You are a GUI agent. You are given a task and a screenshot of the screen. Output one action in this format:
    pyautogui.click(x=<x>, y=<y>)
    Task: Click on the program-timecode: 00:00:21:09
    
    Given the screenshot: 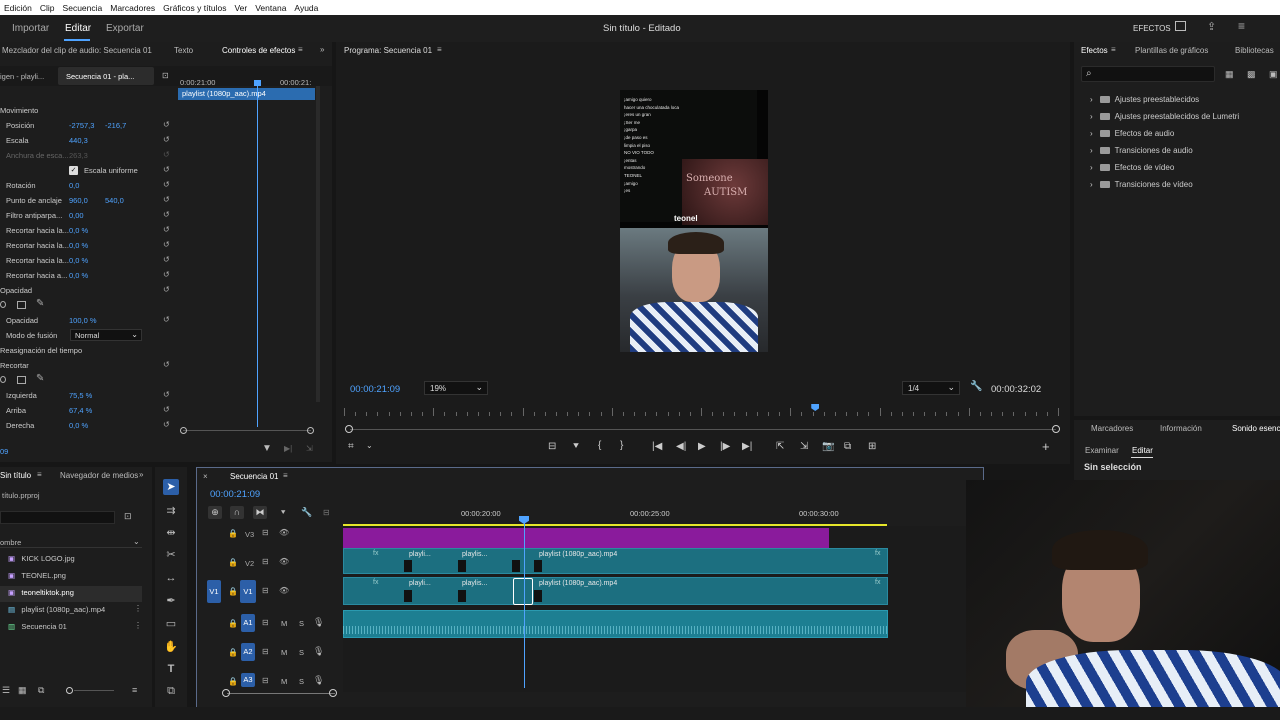 What is the action you would take?
    pyautogui.click(x=375, y=389)
    